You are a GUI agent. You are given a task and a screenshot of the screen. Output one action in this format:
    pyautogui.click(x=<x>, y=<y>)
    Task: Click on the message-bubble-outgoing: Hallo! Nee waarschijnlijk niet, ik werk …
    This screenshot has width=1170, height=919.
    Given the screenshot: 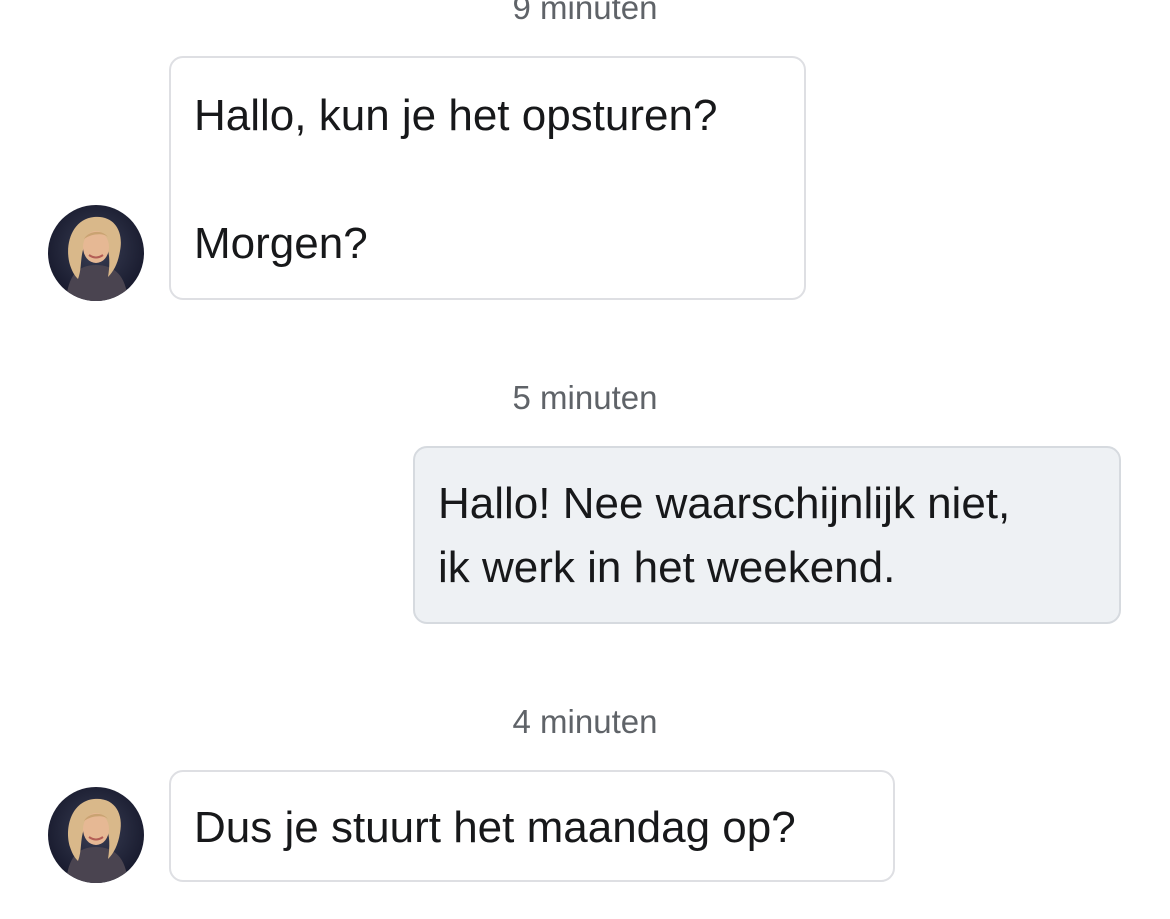 What is the action you would take?
    pyautogui.click(x=767, y=535)
    